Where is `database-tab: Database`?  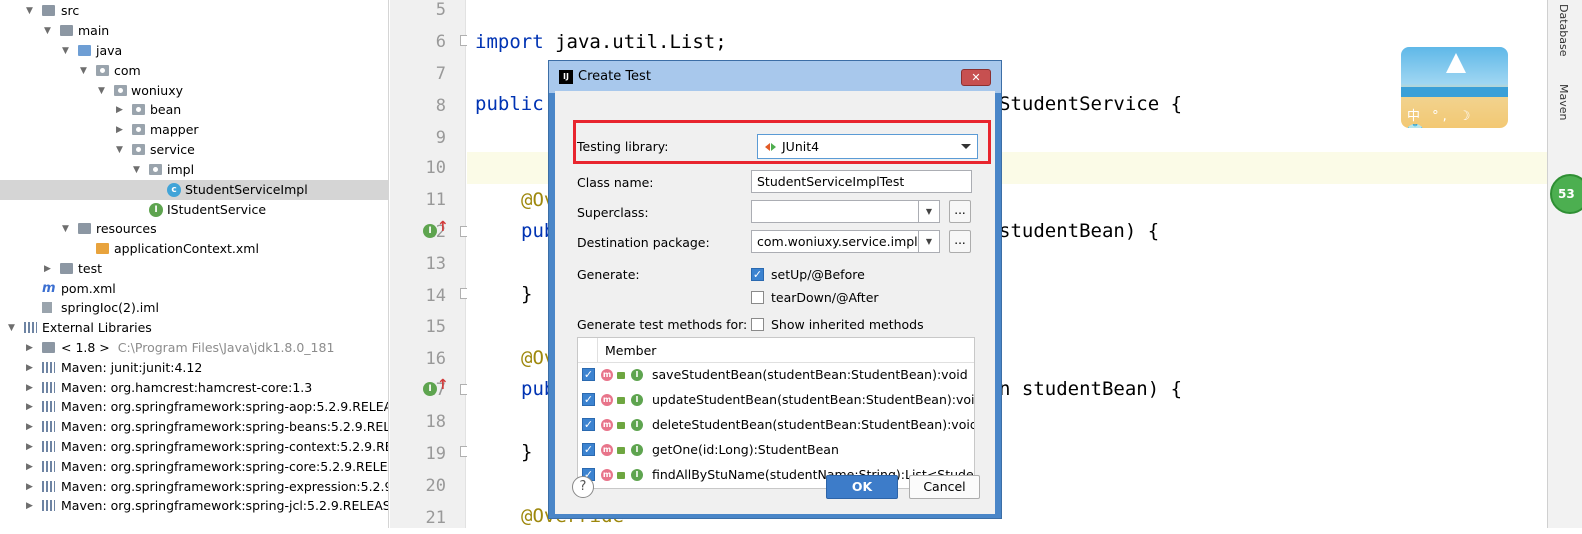 database-tab: Database is located at coordinates (1563, 30).